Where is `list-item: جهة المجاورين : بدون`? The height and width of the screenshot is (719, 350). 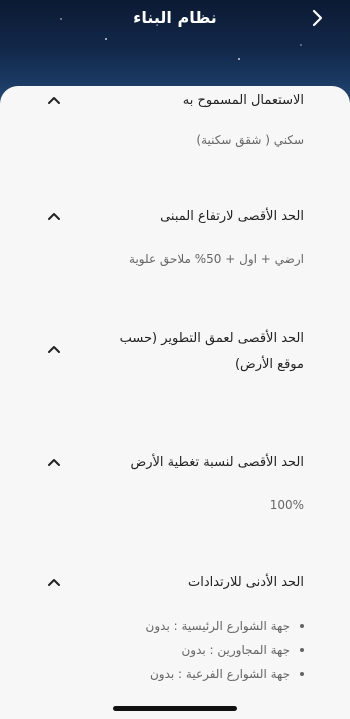
list-item: جهة المجاورين : بدون is located at coordinates (225, 650).